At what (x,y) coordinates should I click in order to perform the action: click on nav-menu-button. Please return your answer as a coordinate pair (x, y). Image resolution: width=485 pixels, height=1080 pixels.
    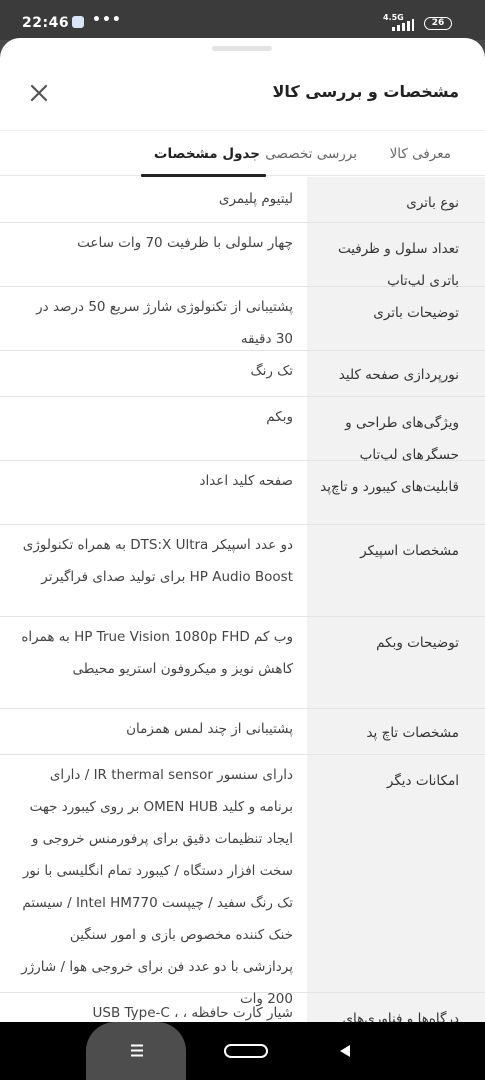
    Looking at the image, I should click on (136, 1051).